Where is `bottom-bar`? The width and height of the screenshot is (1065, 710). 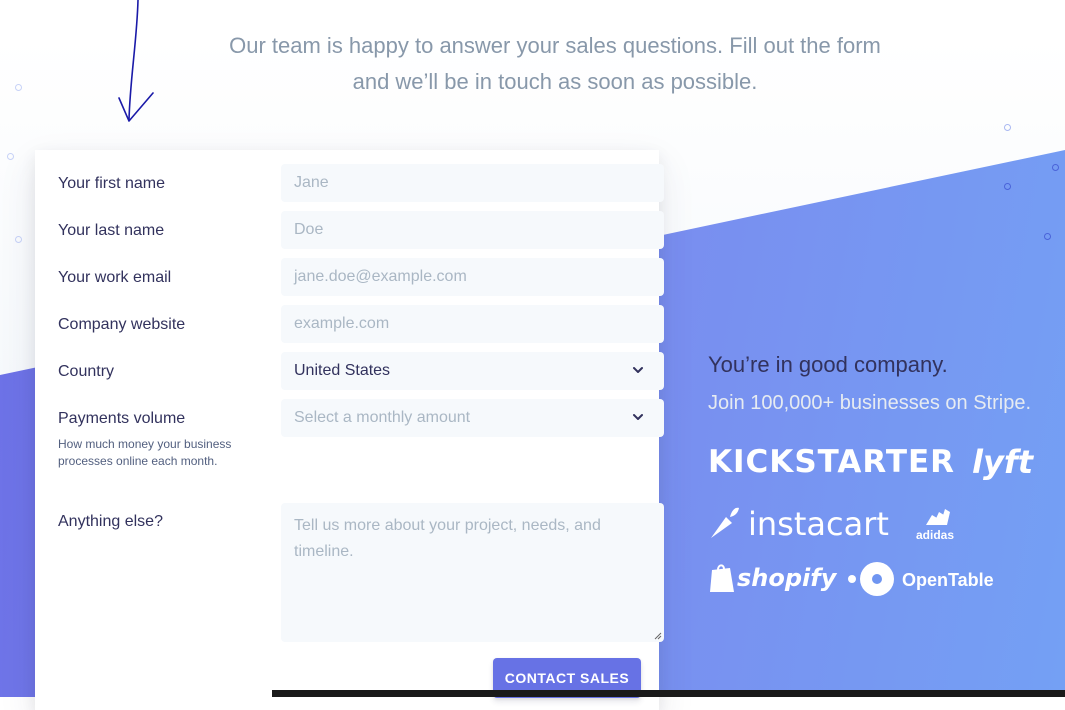
bottom-bar is located at coordinates (668, 693).